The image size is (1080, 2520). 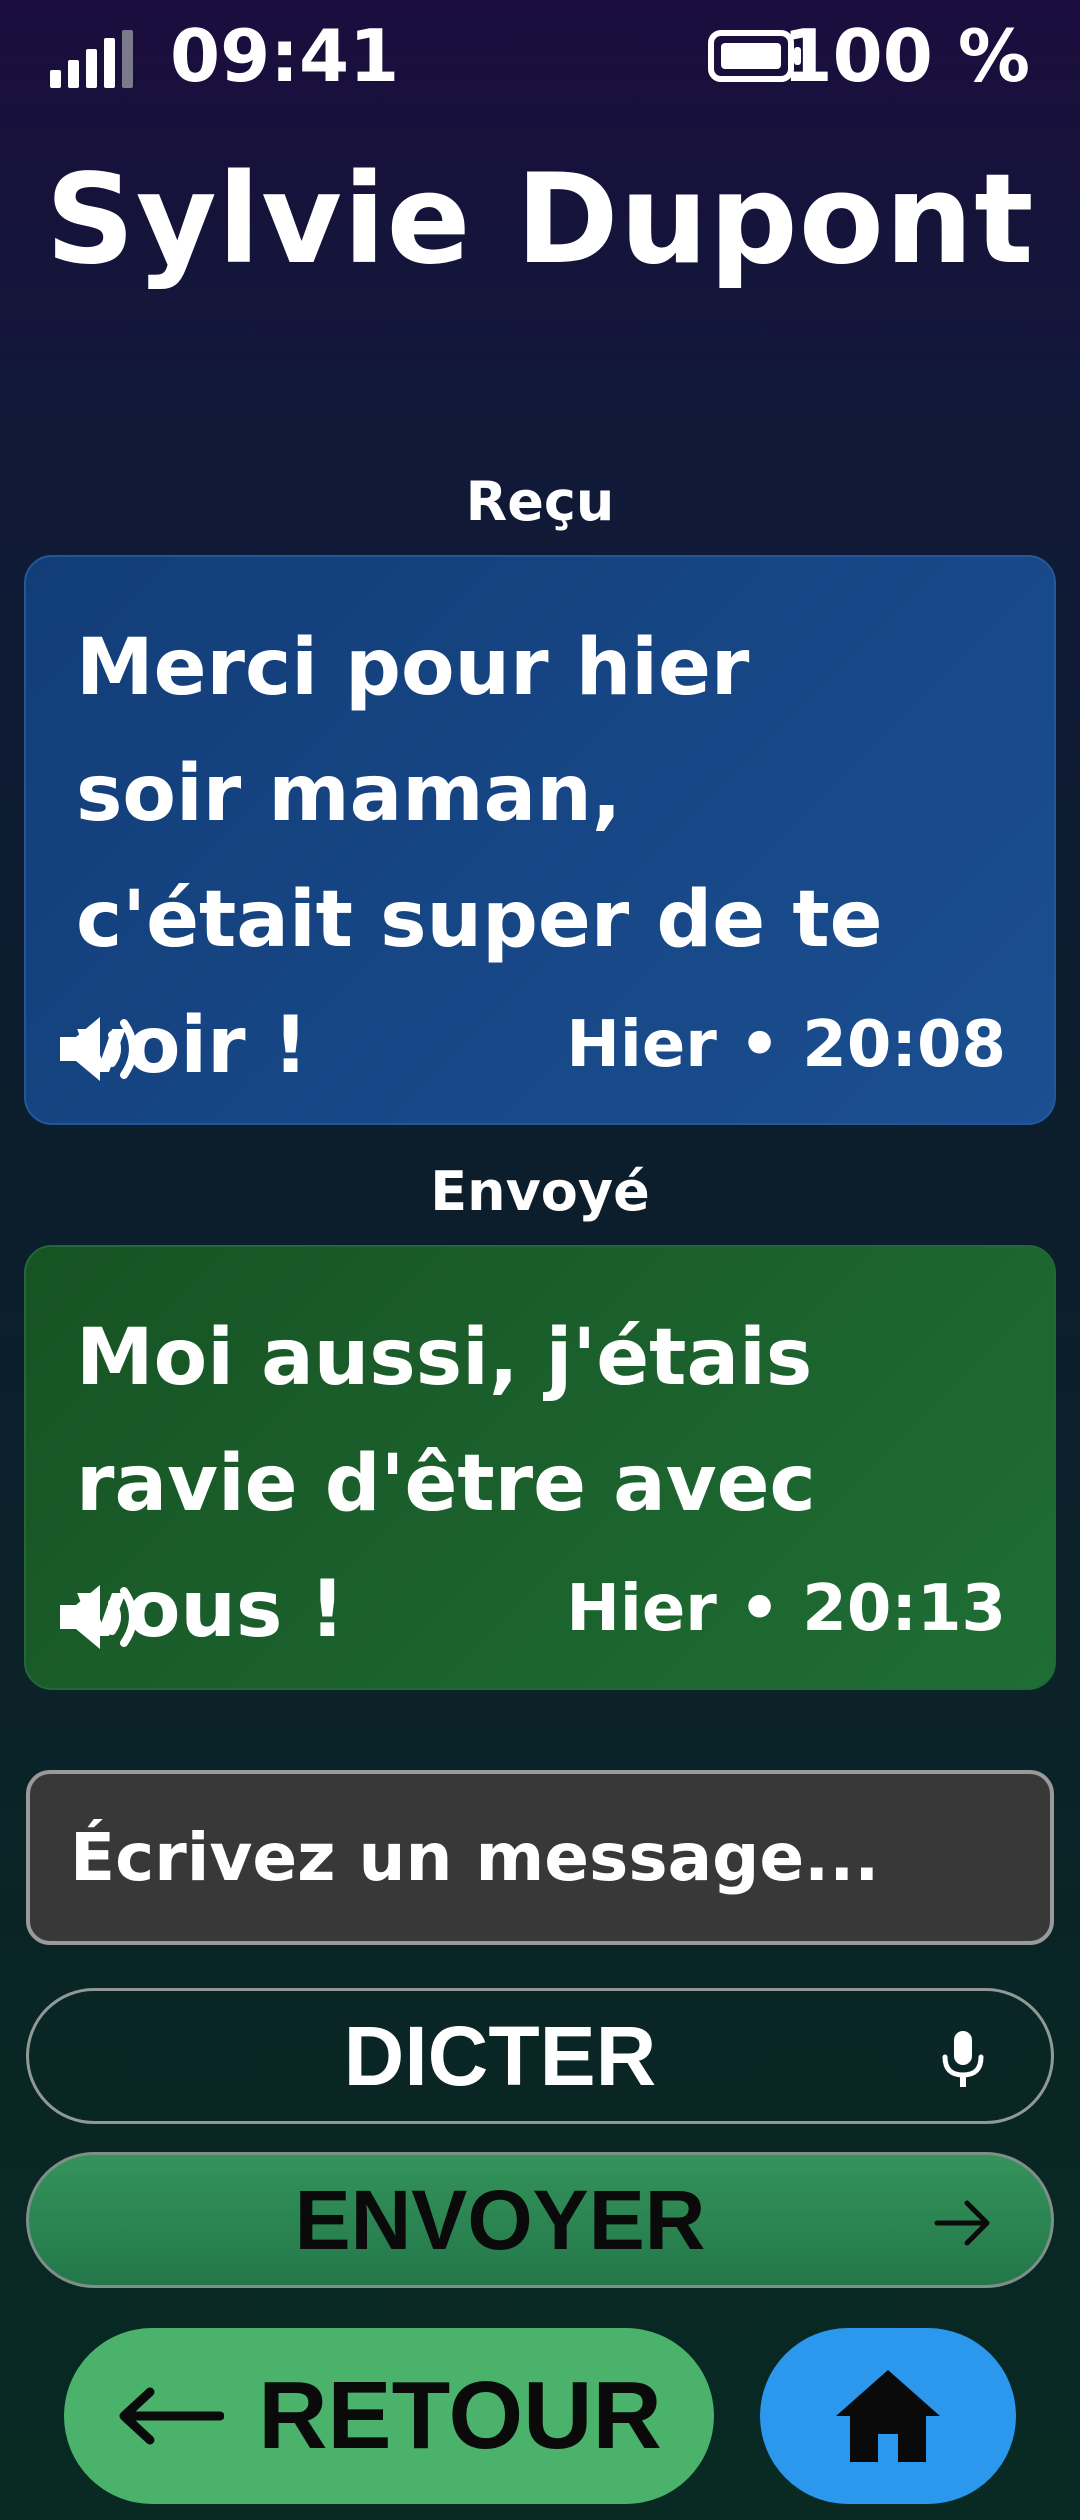 What do you see at coordinates (540, 501) in the screenshot?
I see `received-label: Reçu` at bounding box center [540, 501].